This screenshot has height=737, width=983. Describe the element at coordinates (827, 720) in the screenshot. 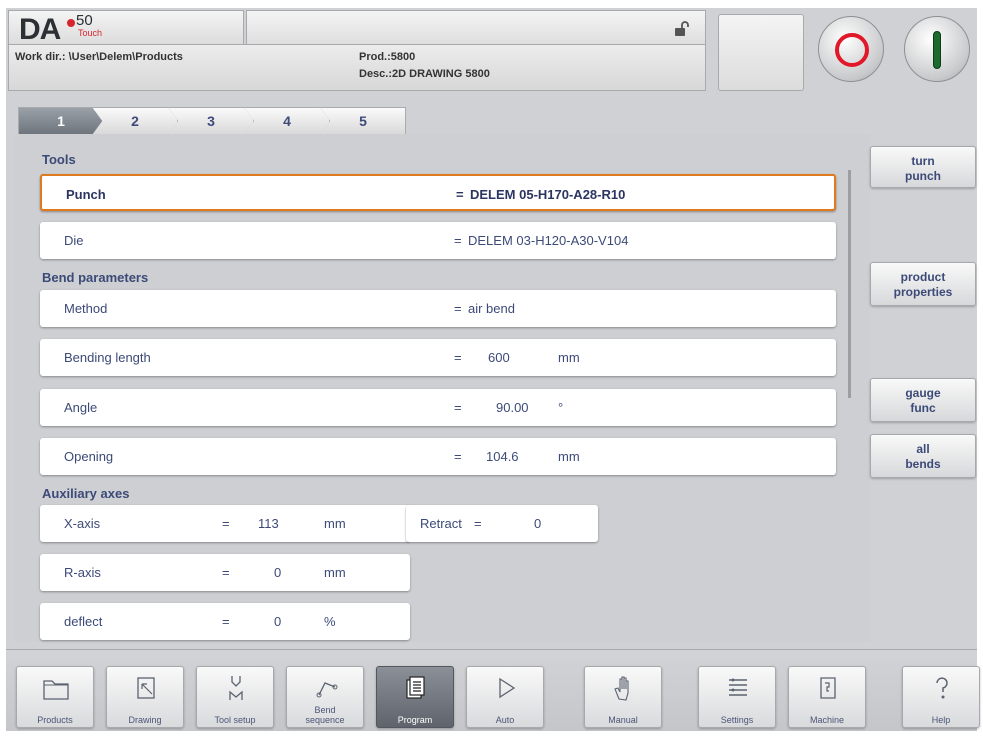

I see `nav-label: Machine` at that location.